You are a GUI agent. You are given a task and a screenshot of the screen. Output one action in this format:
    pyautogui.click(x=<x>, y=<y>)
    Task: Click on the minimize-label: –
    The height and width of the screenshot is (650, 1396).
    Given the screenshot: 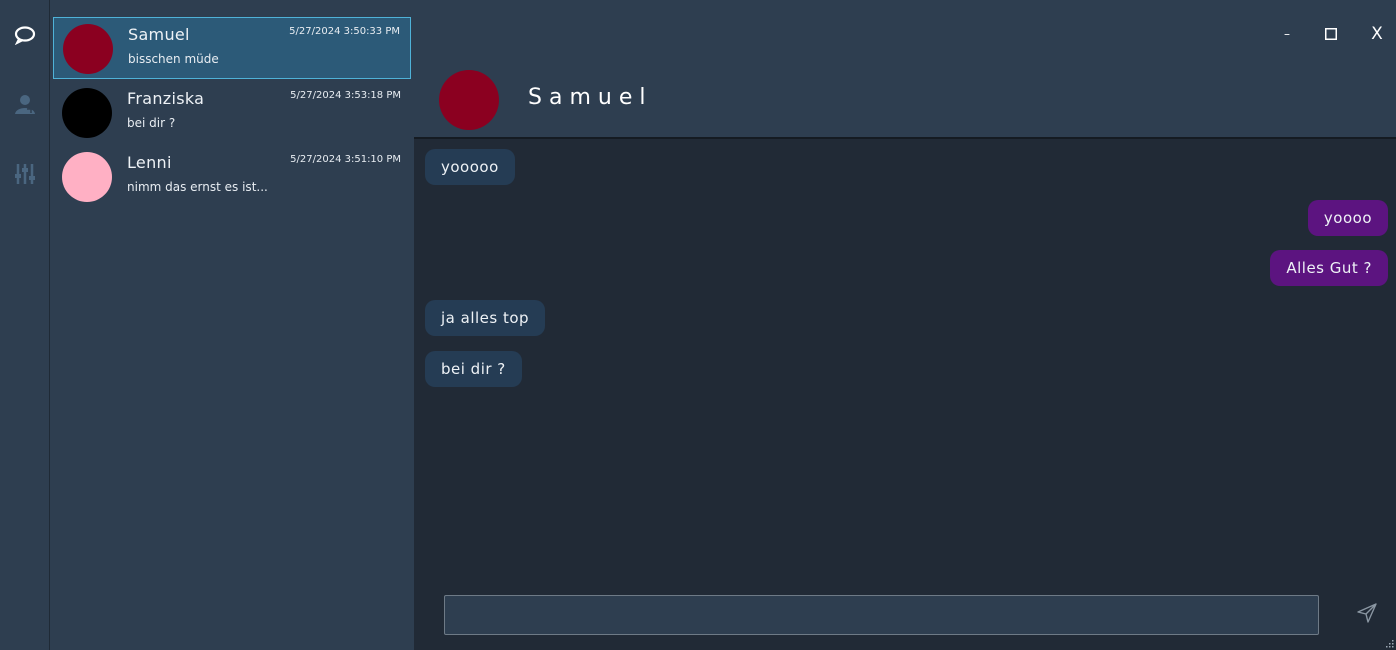 What is the action you would take?
    pyautogui.click(x=1287, y=34)
    